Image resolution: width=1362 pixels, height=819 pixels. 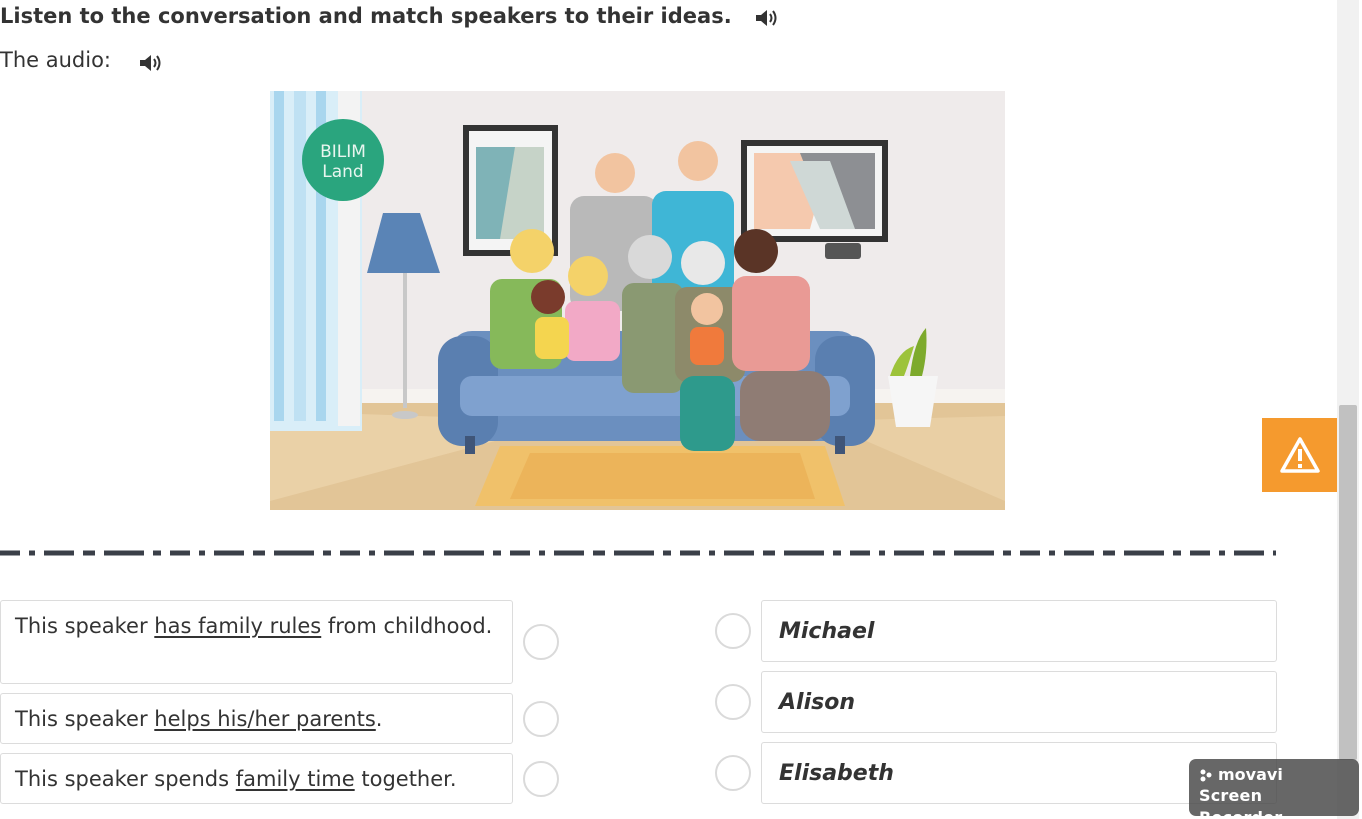 I want to click on logo-text-bottom: Land, so click(x=342, y=172).